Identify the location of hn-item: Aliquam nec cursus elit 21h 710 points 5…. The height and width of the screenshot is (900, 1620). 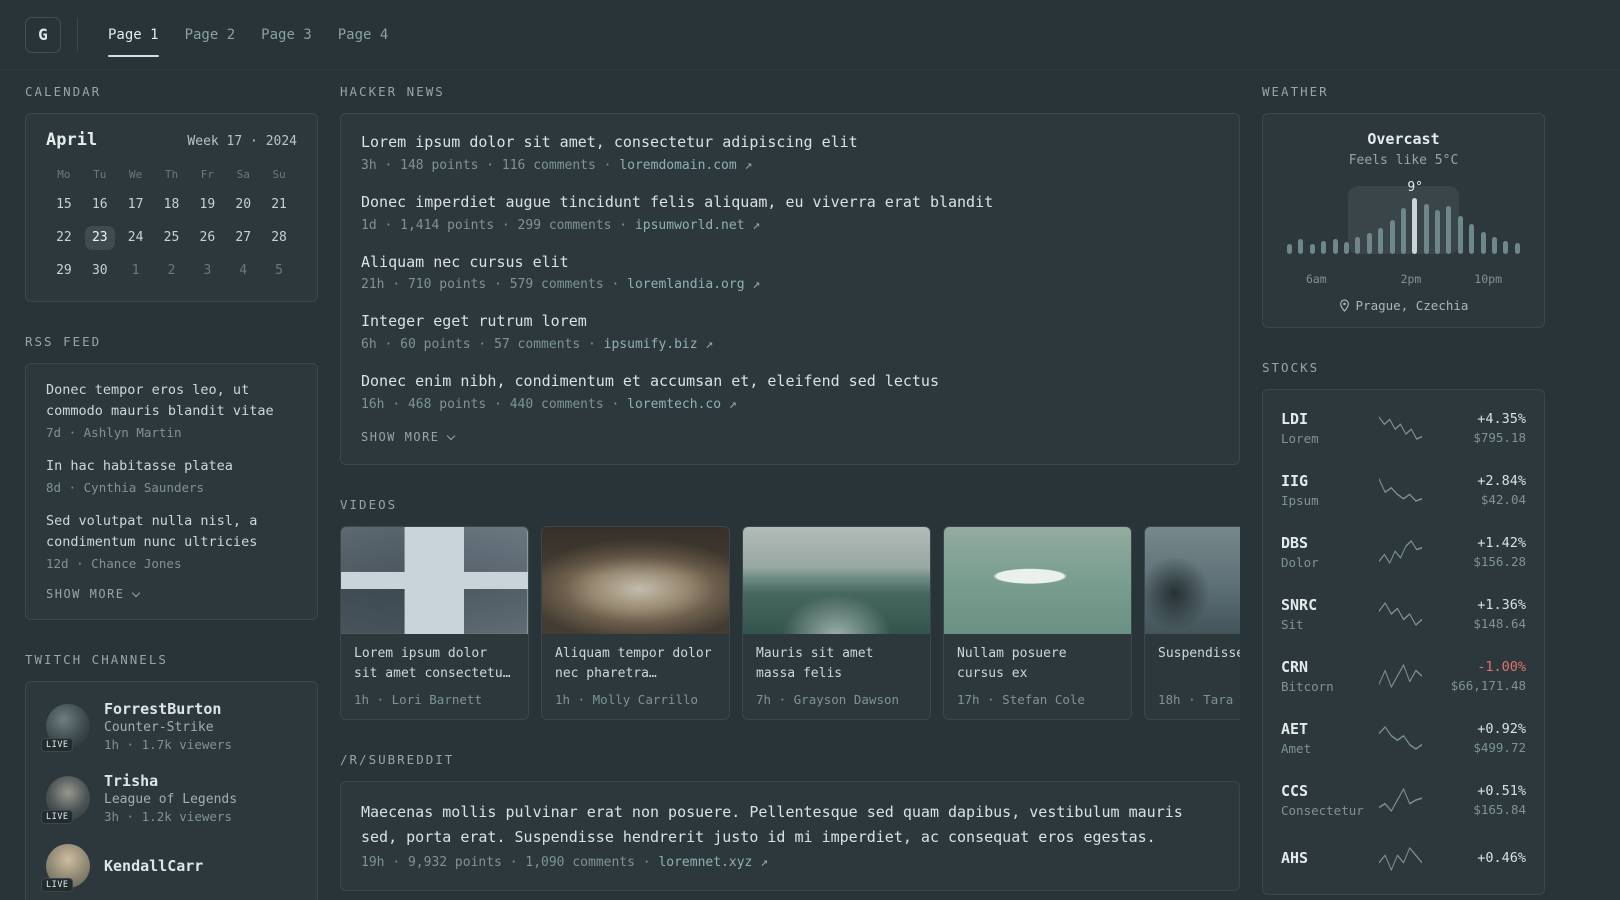
(790, 272).